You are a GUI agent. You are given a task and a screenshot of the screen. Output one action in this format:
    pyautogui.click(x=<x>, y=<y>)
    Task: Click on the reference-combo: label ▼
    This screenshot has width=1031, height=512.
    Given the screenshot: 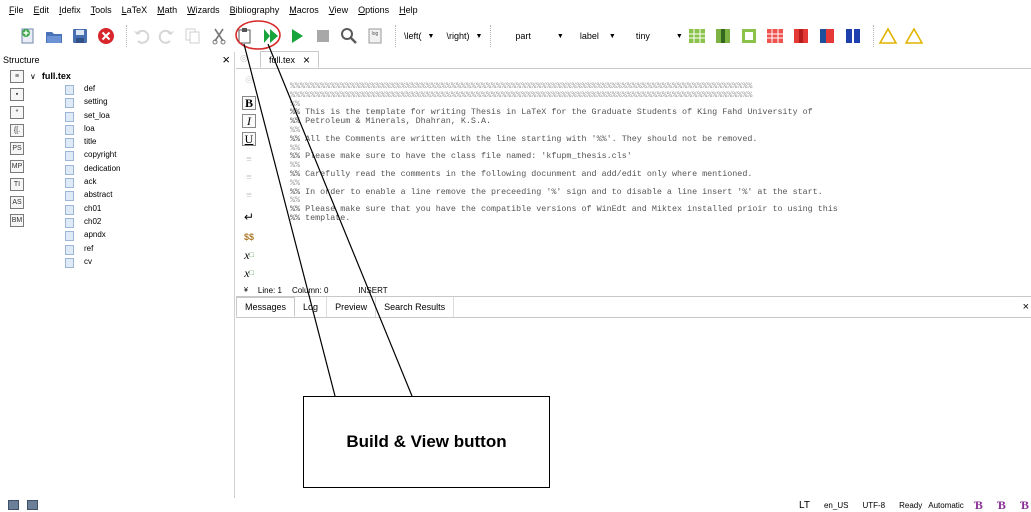 What is the action you would take?
    pyautogui.click(x=598, y=36)
    